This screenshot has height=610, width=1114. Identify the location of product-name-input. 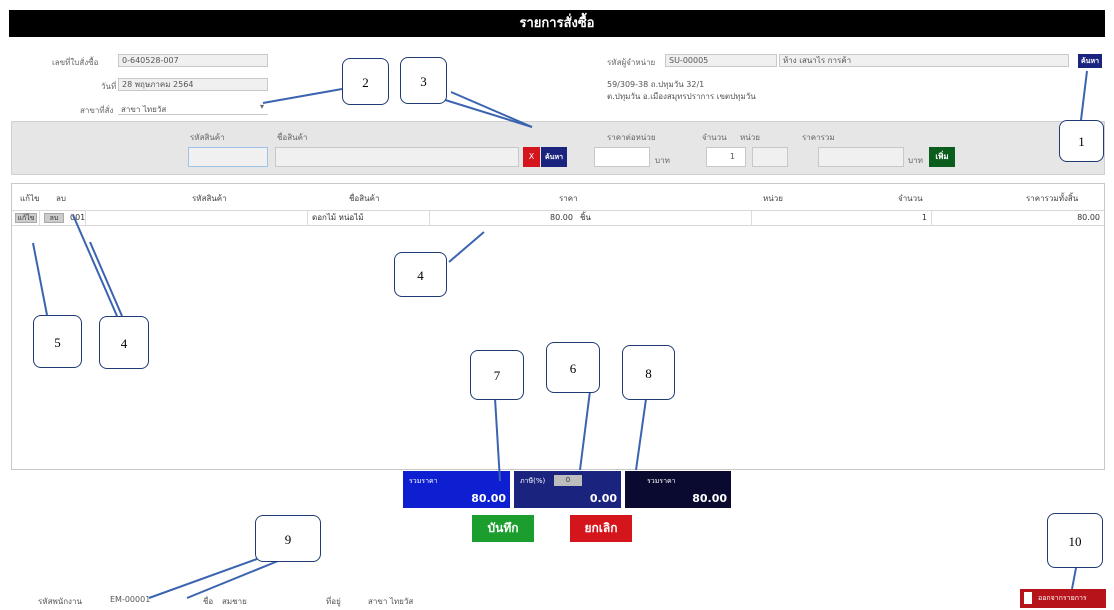
(397, 157).